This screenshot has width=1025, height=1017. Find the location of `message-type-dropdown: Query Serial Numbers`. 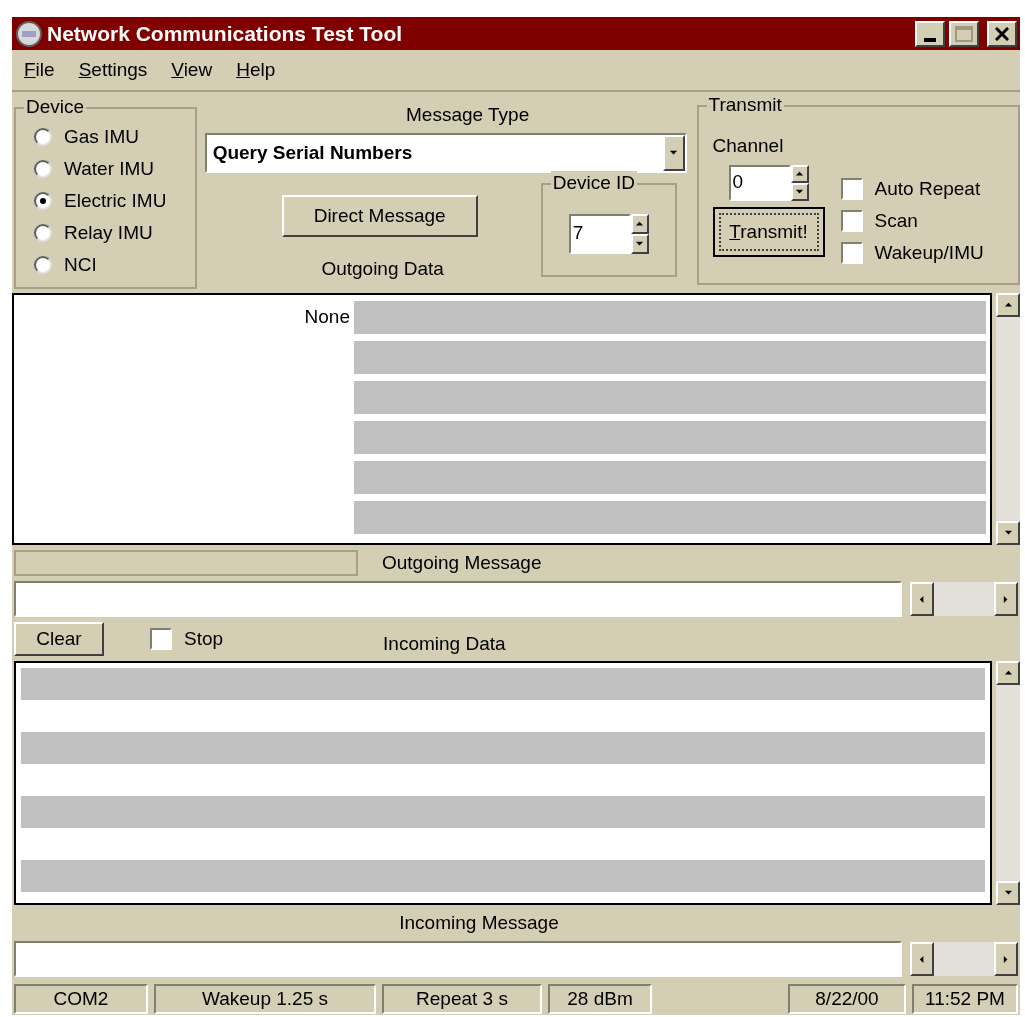

message-type-dropdown: Query Serial Numbers is located at coordinates (445, 153).